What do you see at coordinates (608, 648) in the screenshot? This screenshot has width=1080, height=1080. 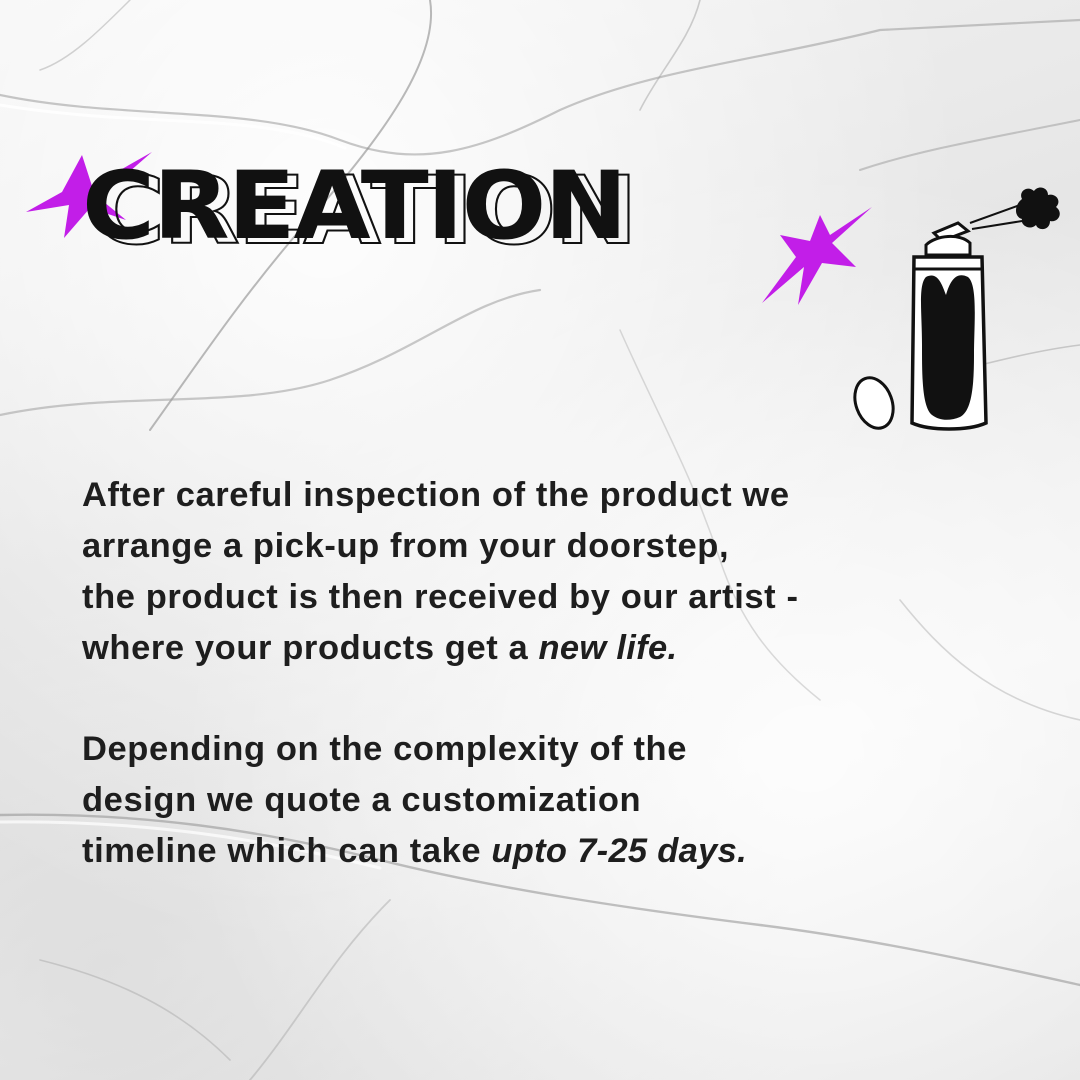 I see `emphasis-new-life: new life.` at bounding box center [608, 648].